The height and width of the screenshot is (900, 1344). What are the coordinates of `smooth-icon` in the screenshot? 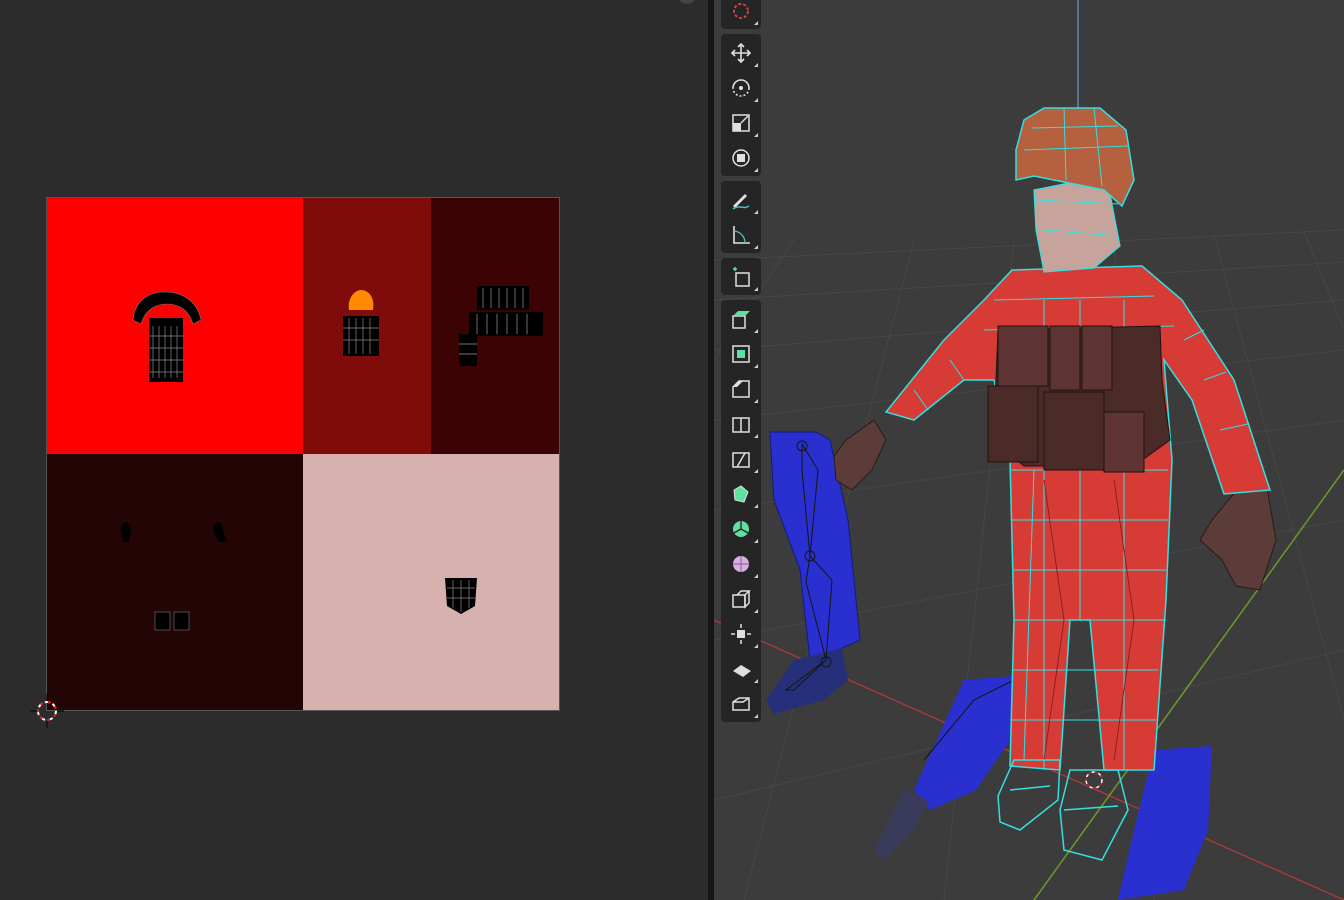 It's located at (741, 563).